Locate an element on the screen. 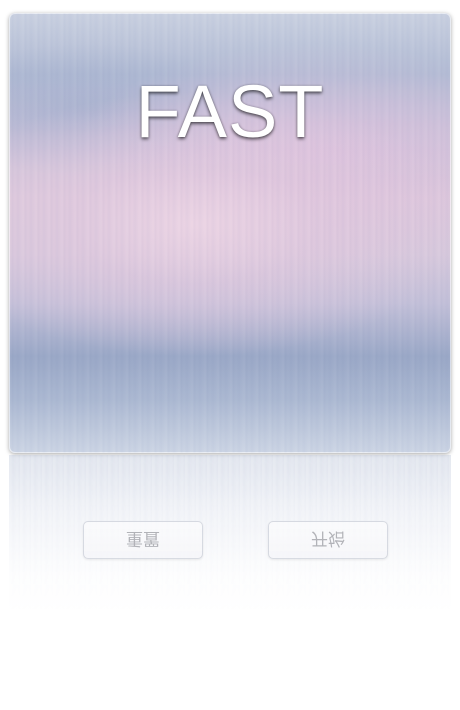 This screenshot has height=710, width=460. reset-button-label: 重置 is located at coordinates (143, 537).